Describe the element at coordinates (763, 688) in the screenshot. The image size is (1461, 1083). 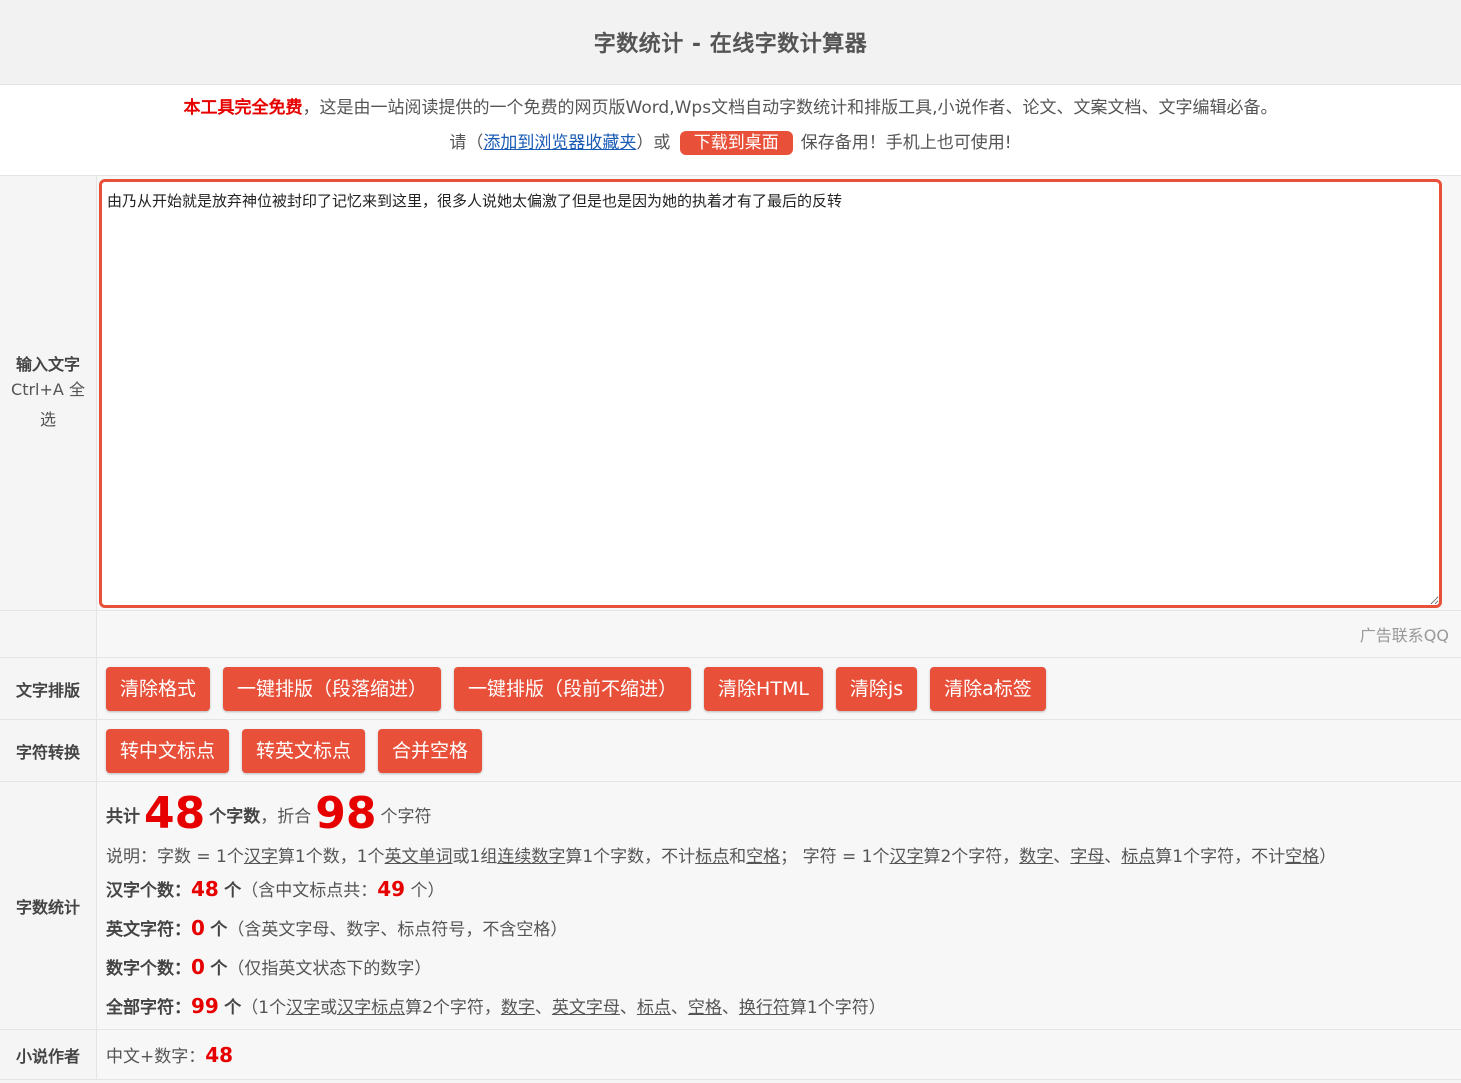
I see `clear-html-button: 清除HTML` at that location.